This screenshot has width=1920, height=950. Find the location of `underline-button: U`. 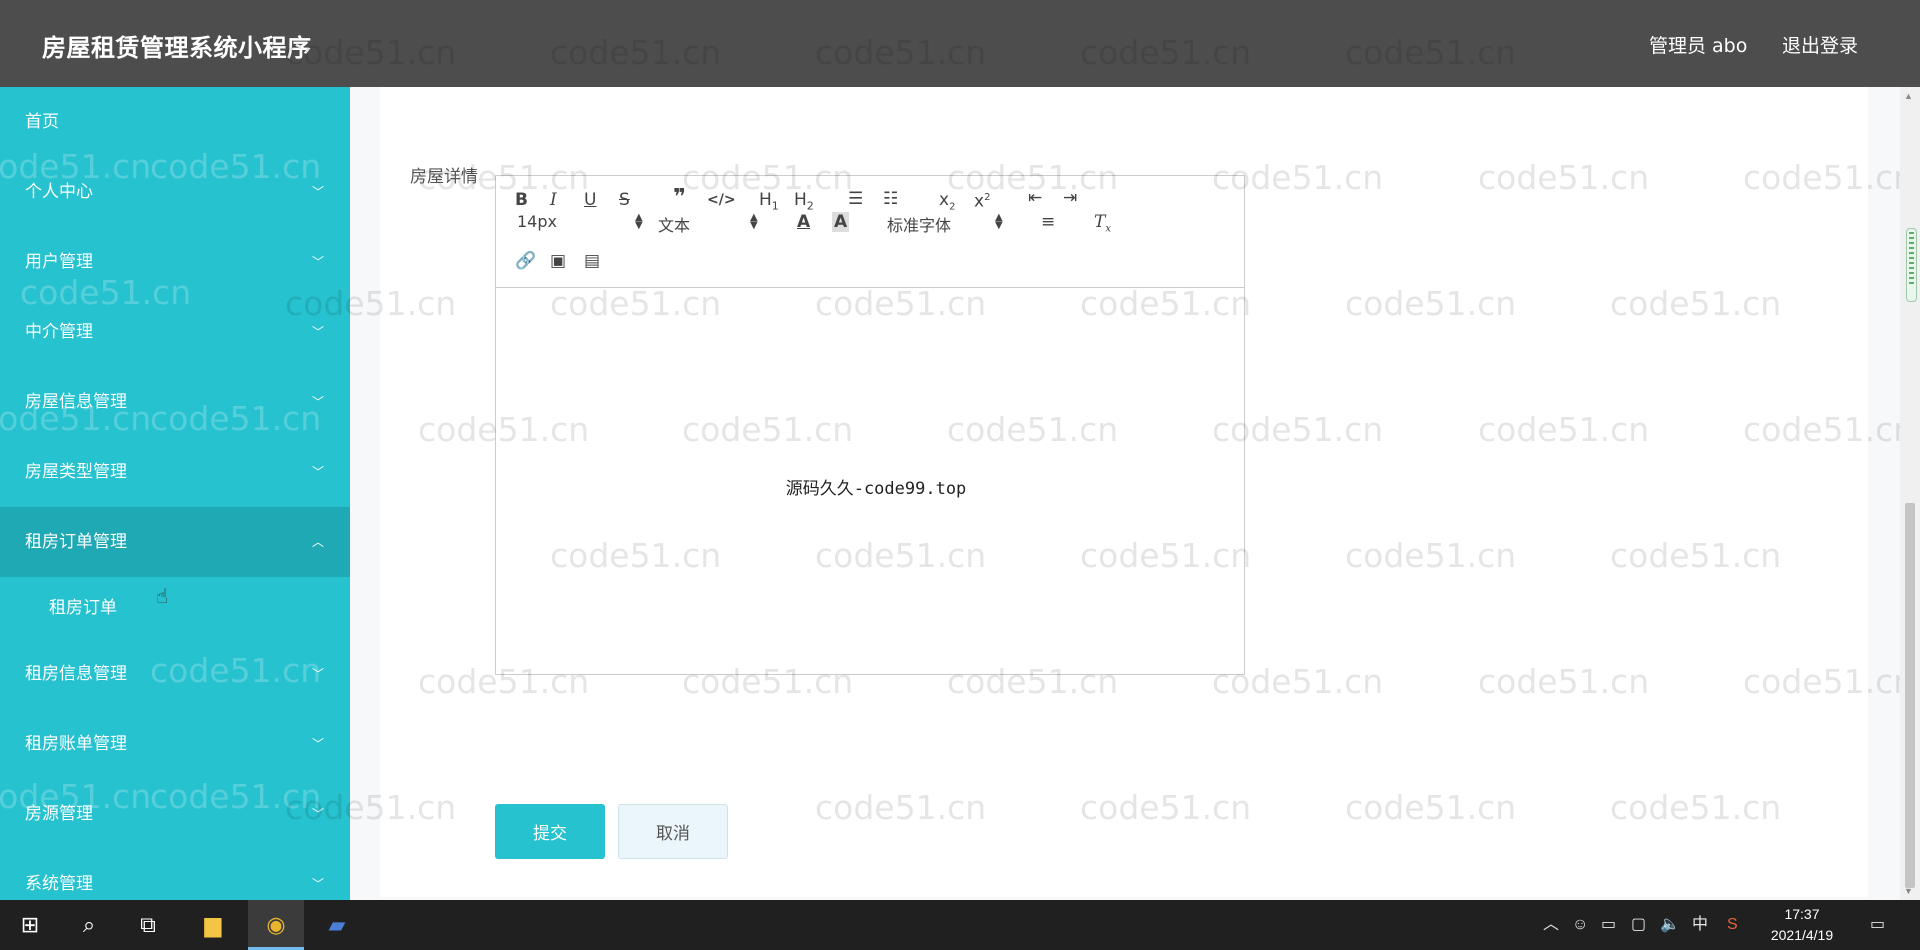

underline-button: U is located at coordinates (590, 200).